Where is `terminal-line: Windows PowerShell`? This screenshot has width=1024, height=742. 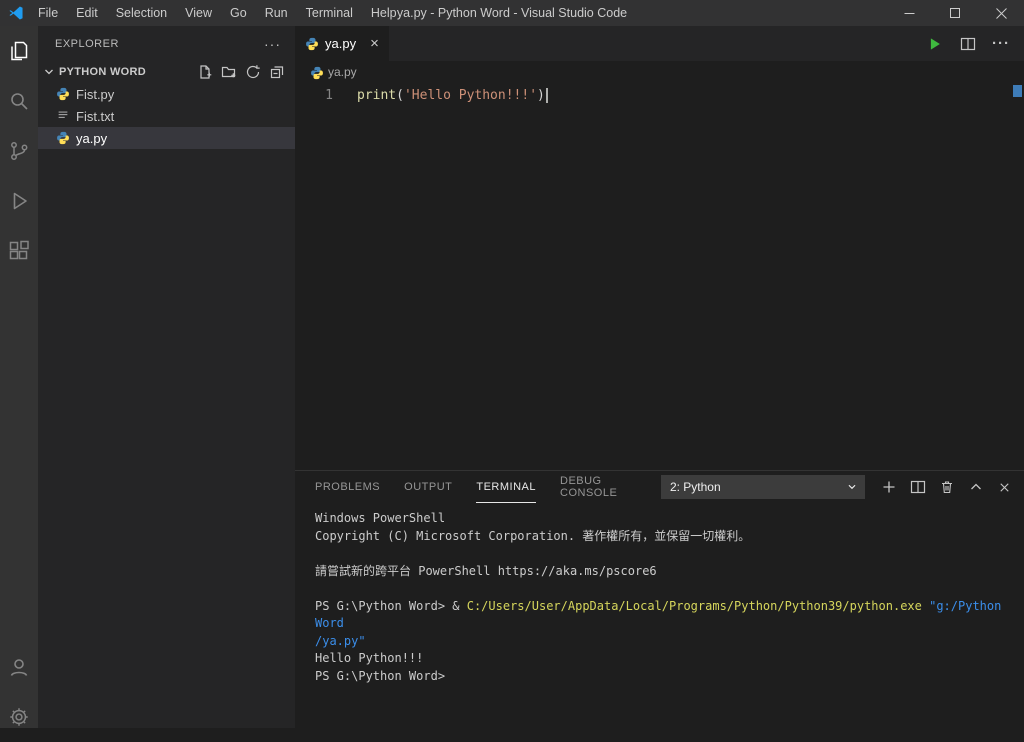 terminal-line: Windows PowerShell is located at coordinates (380, 518).